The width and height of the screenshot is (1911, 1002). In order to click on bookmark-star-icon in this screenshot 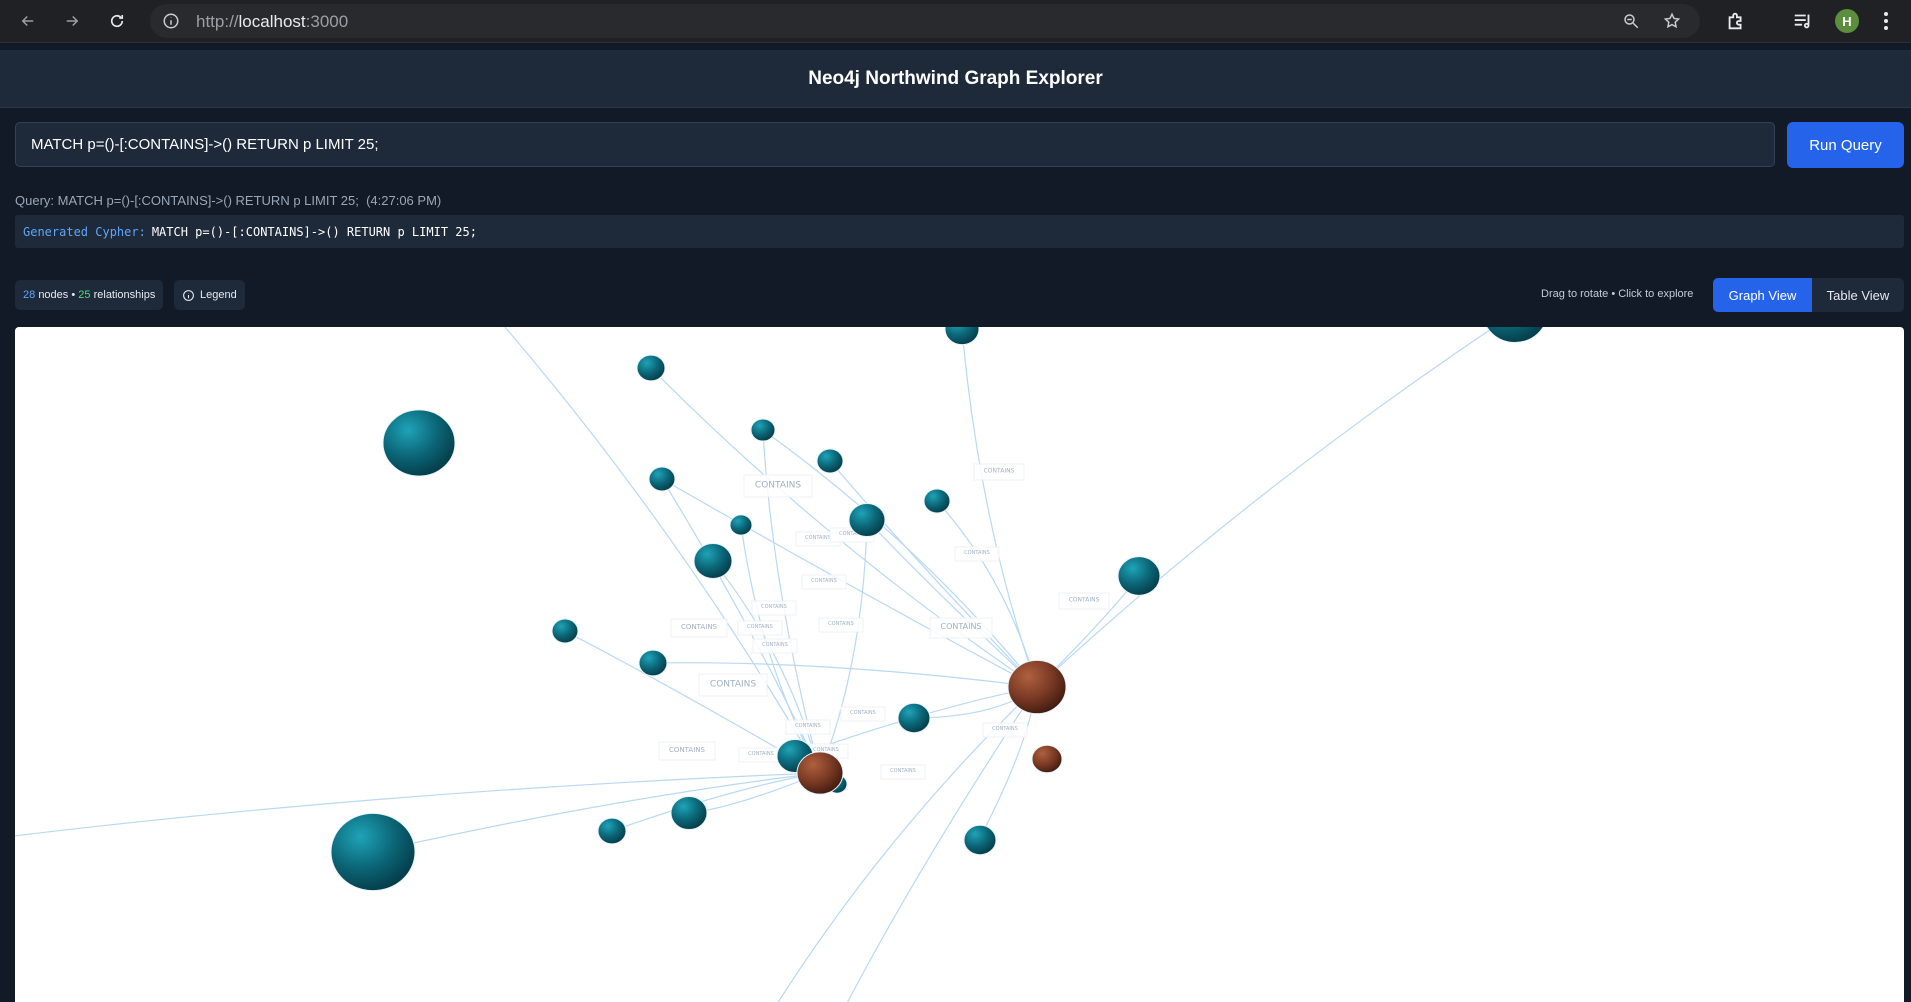, I will do `click(1672, 21)`.